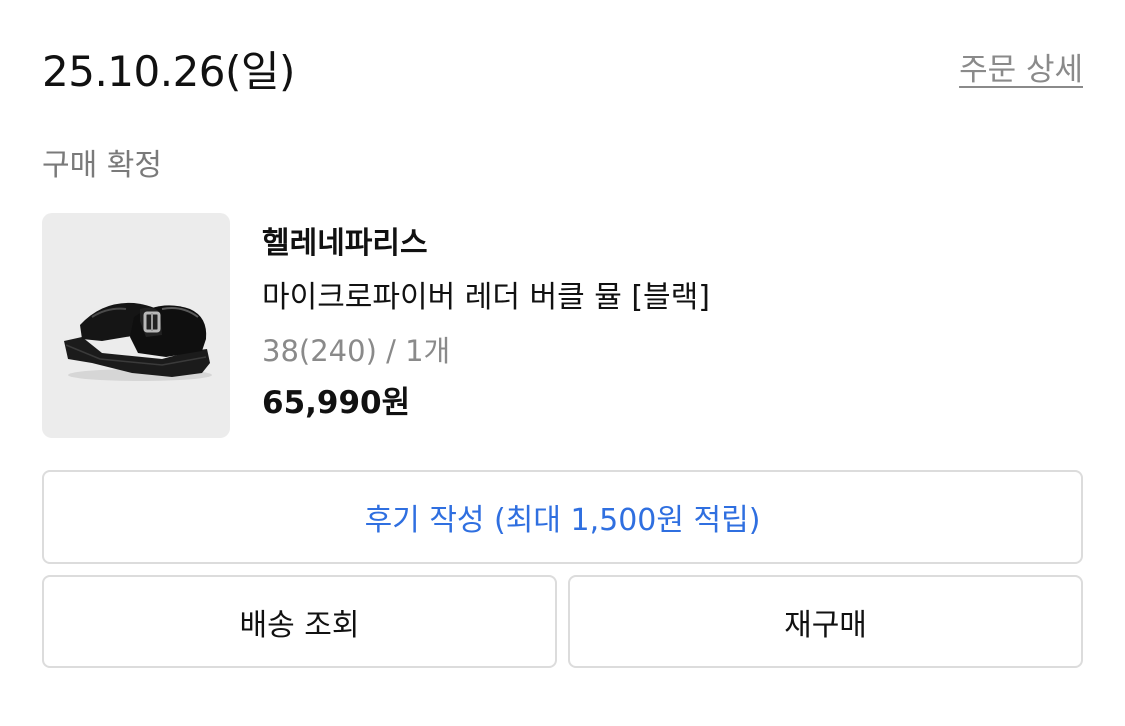 This screenshot has width=1125, height=726. Describe the element at coordinates (486, 298) in the screenshot. I see `product-name: 마이크로파이버 레더 버클 뮬 [블랙]` at that location.